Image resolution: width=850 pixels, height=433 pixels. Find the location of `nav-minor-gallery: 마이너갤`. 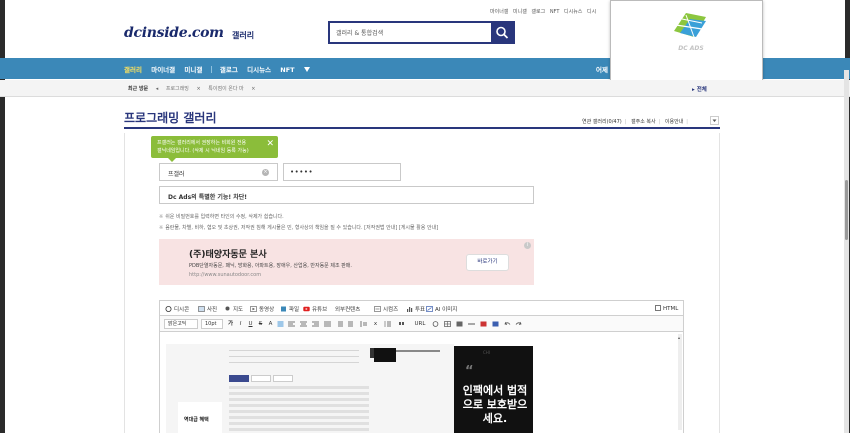

nav-minor-gallery: 마이너갤 is located at coordinates (163, 70).